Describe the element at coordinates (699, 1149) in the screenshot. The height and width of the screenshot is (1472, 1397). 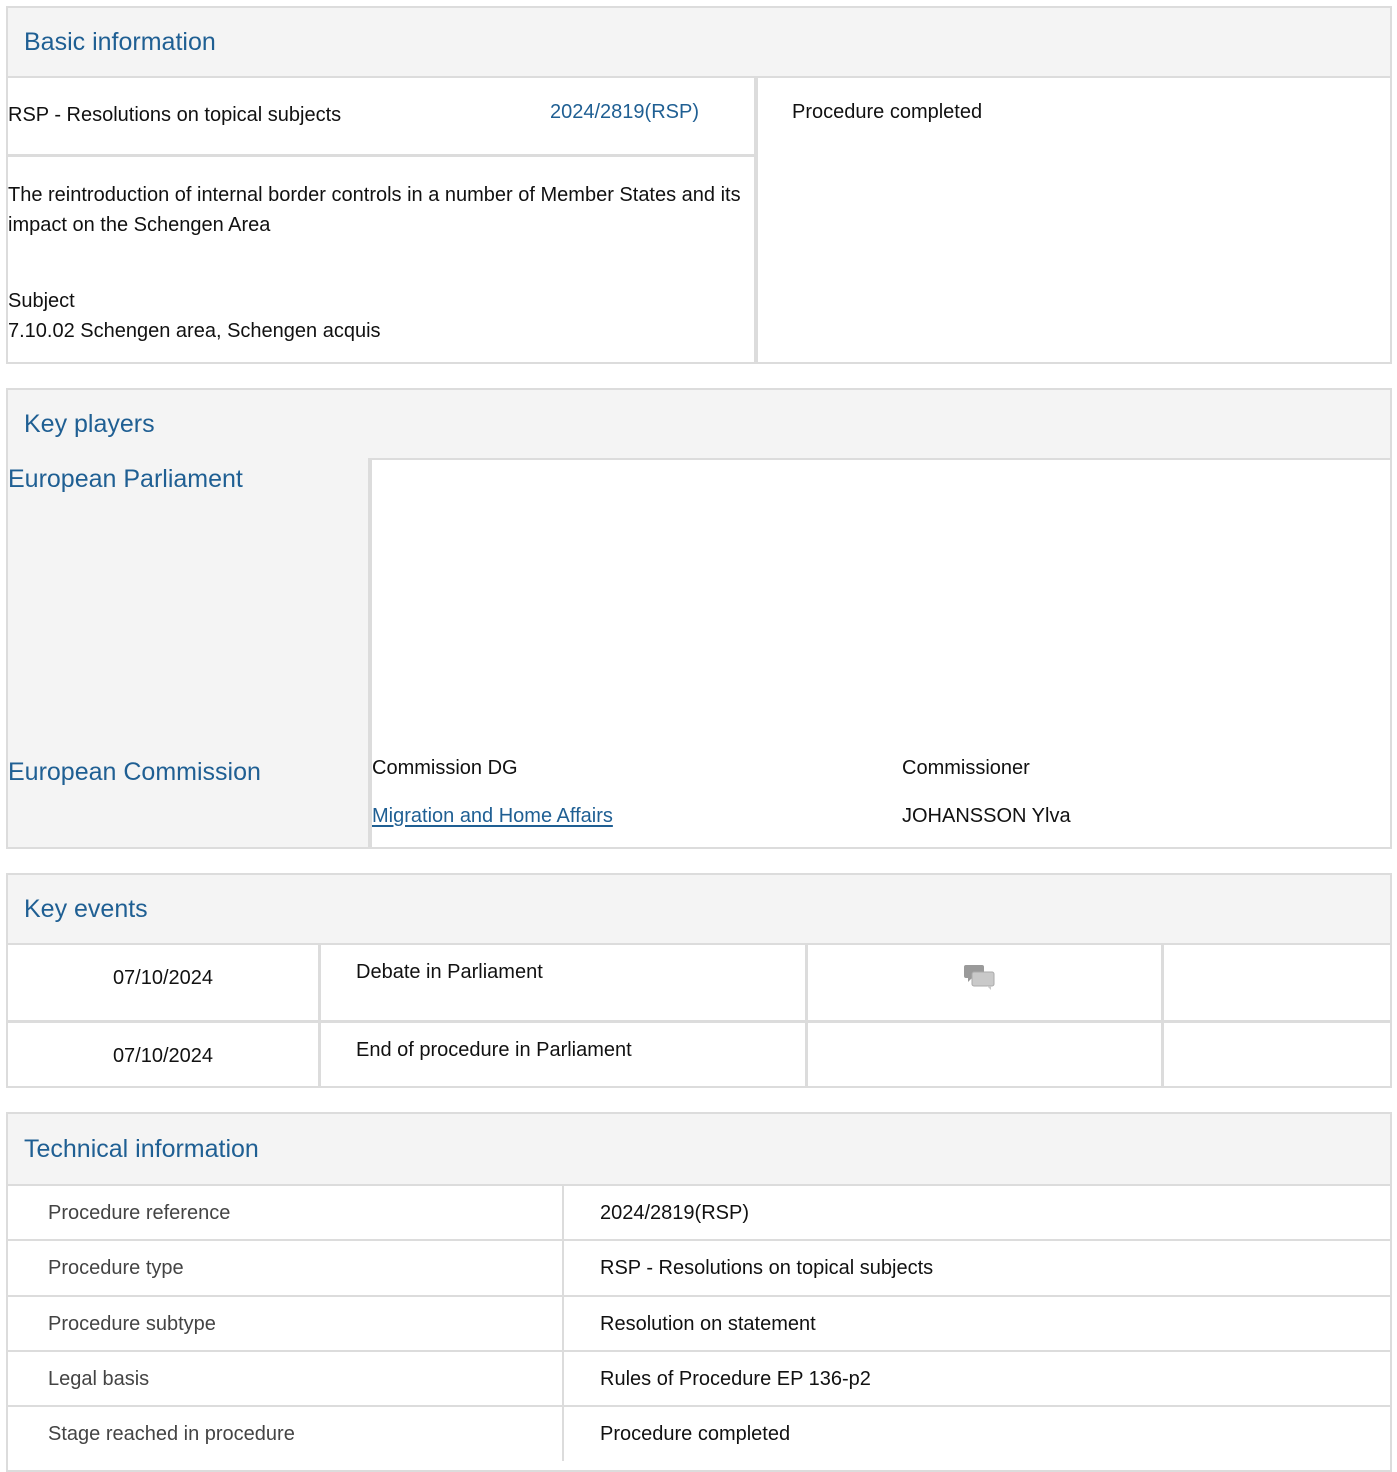
I see `technical-information-heading: Technical information` at that location.